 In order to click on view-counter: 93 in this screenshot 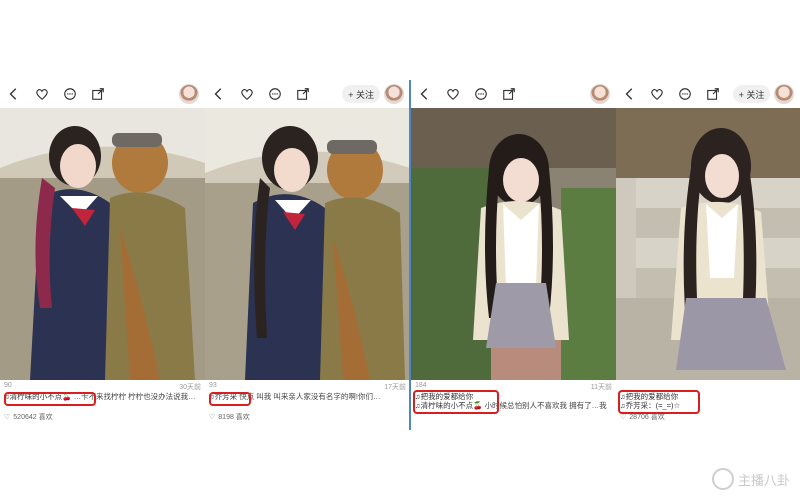, I will do `click(213, 385)`.